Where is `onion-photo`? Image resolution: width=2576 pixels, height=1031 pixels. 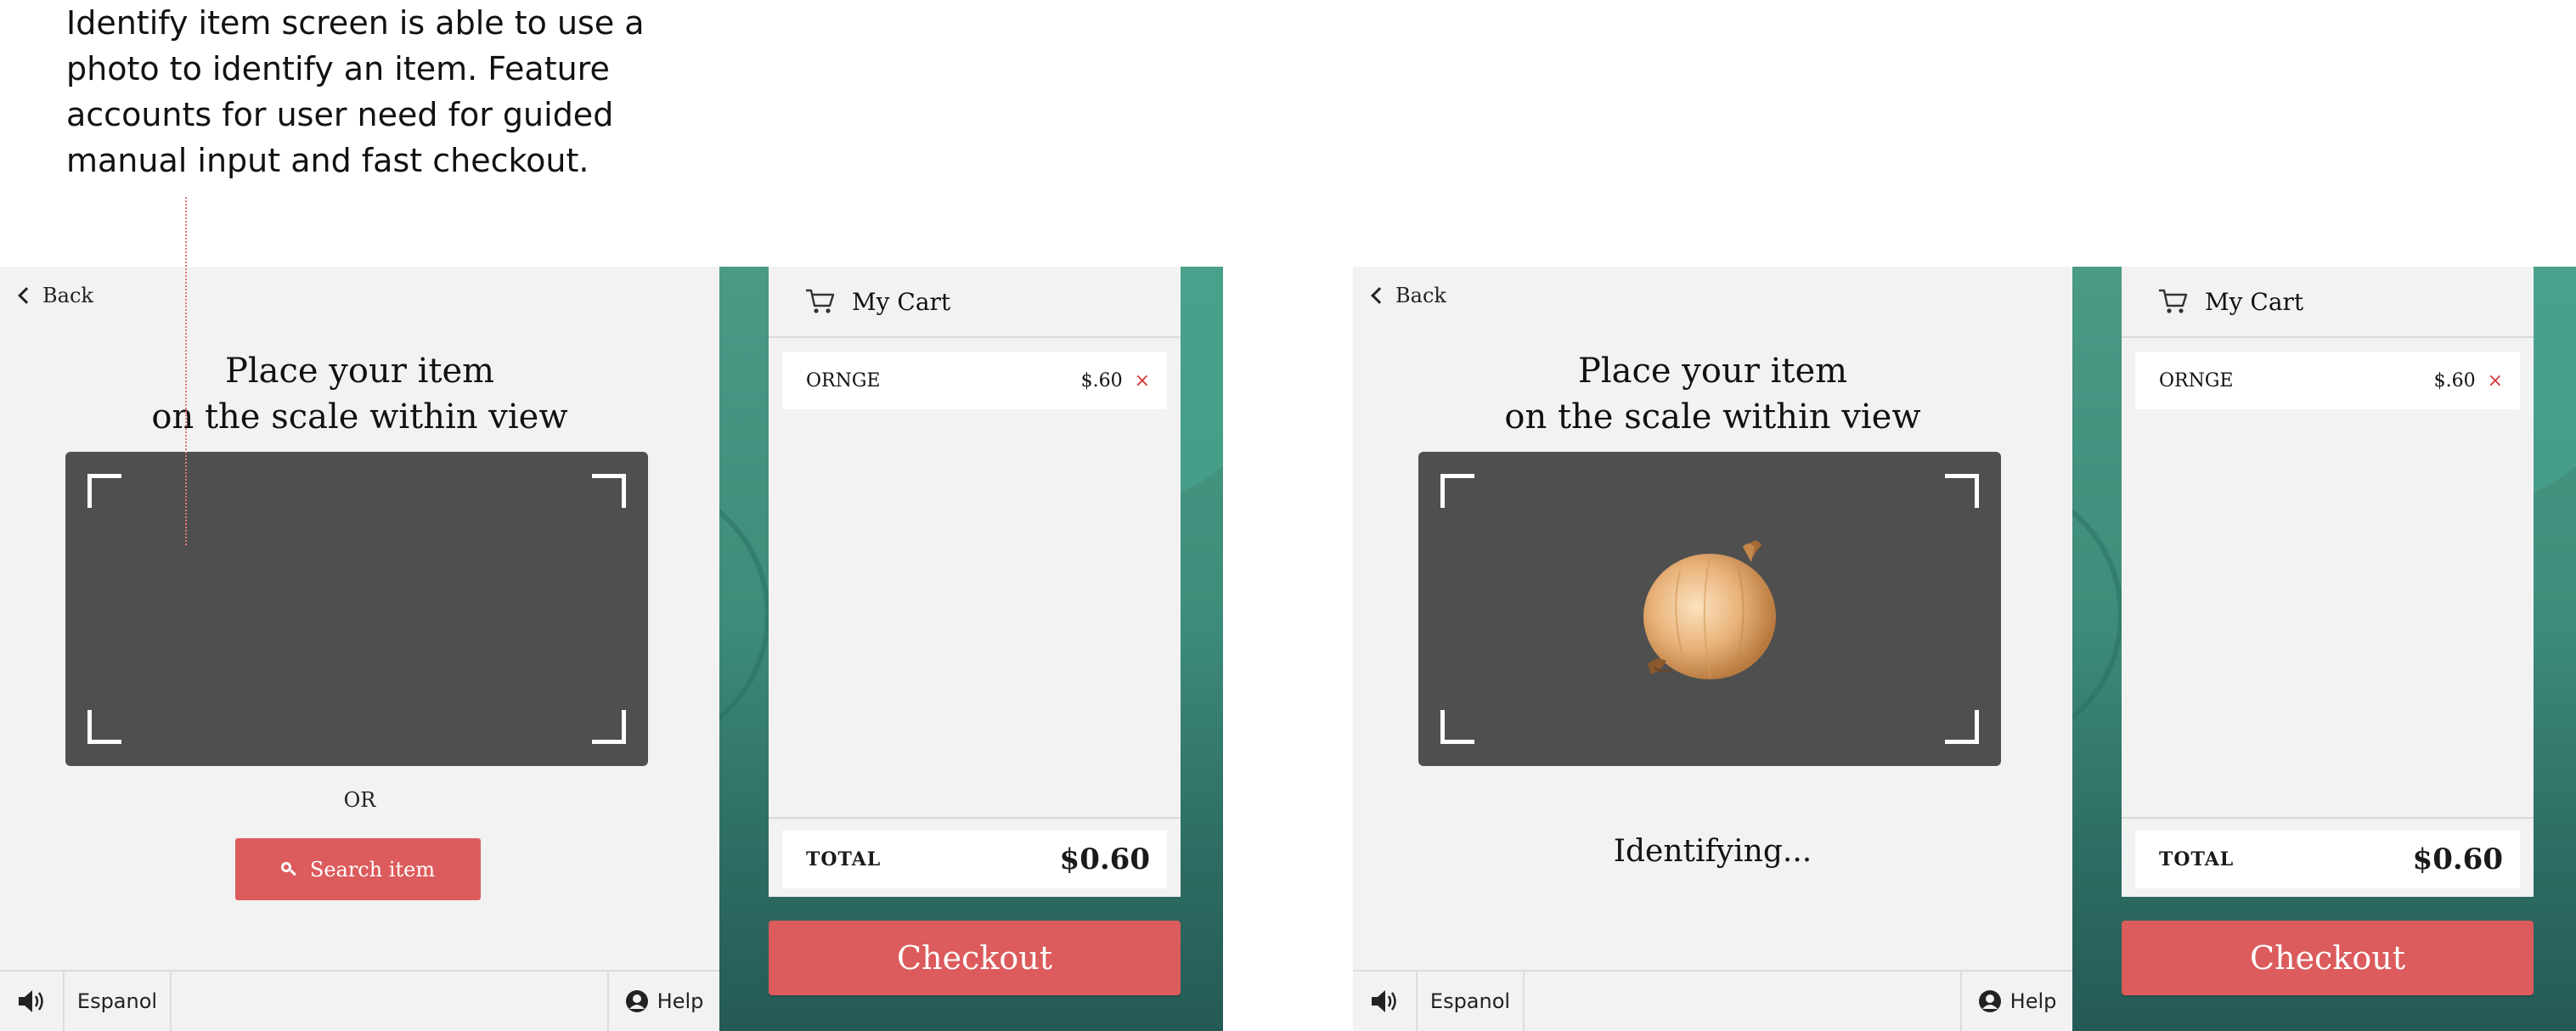
onion-photo is located at coordinates (1709, 609).